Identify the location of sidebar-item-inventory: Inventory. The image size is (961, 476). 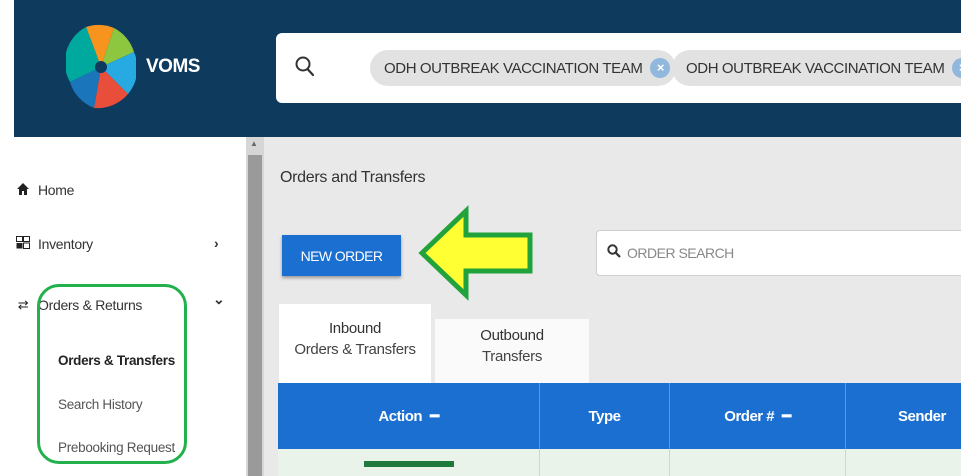
(53, 244).